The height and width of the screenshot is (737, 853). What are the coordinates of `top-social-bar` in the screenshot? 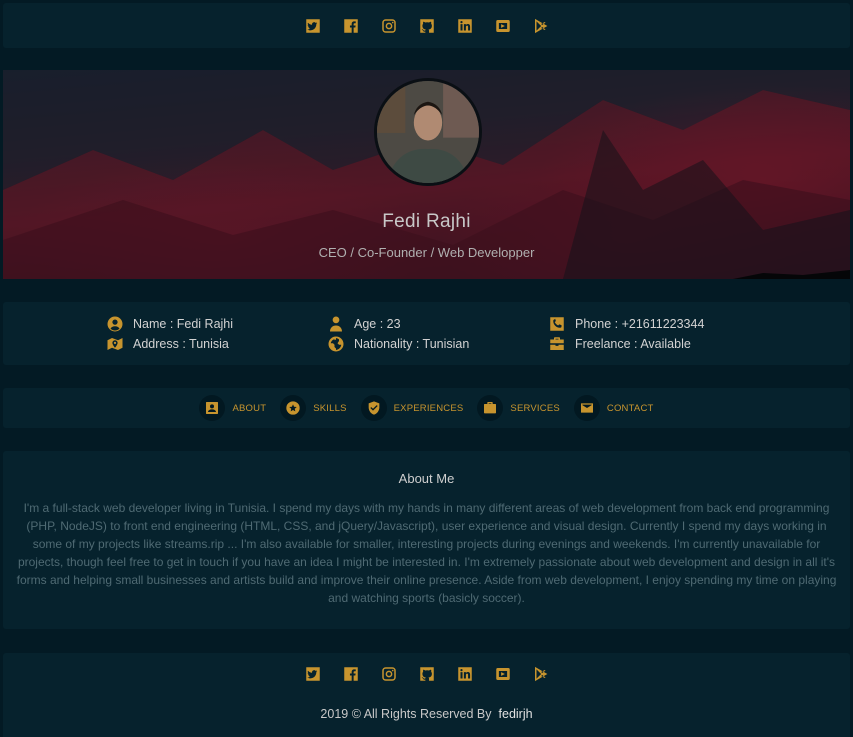 It's located at (426, 25).